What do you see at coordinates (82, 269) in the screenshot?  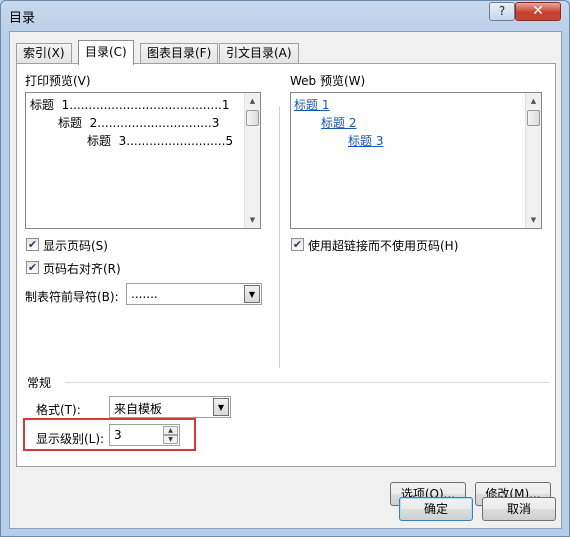 I see `right-align-label: 页码右对齐(R)` at bounding box center [82, 269].